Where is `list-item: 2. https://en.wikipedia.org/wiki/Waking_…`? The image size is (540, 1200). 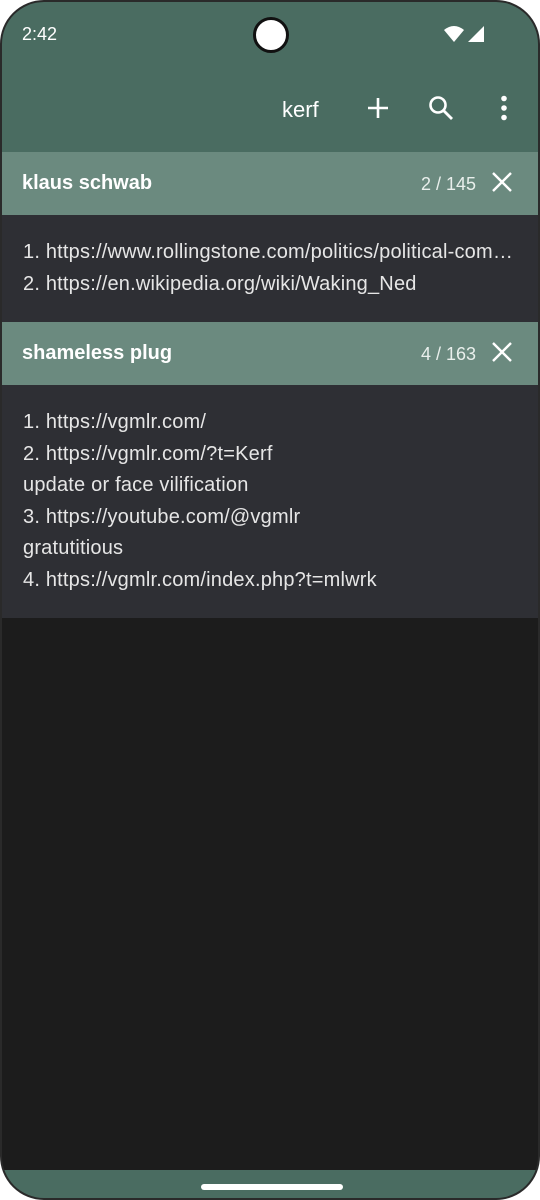 list-item: 2. https://en.wikipedia.org/wiki/Waking_… is located at coordinates (269, 285).